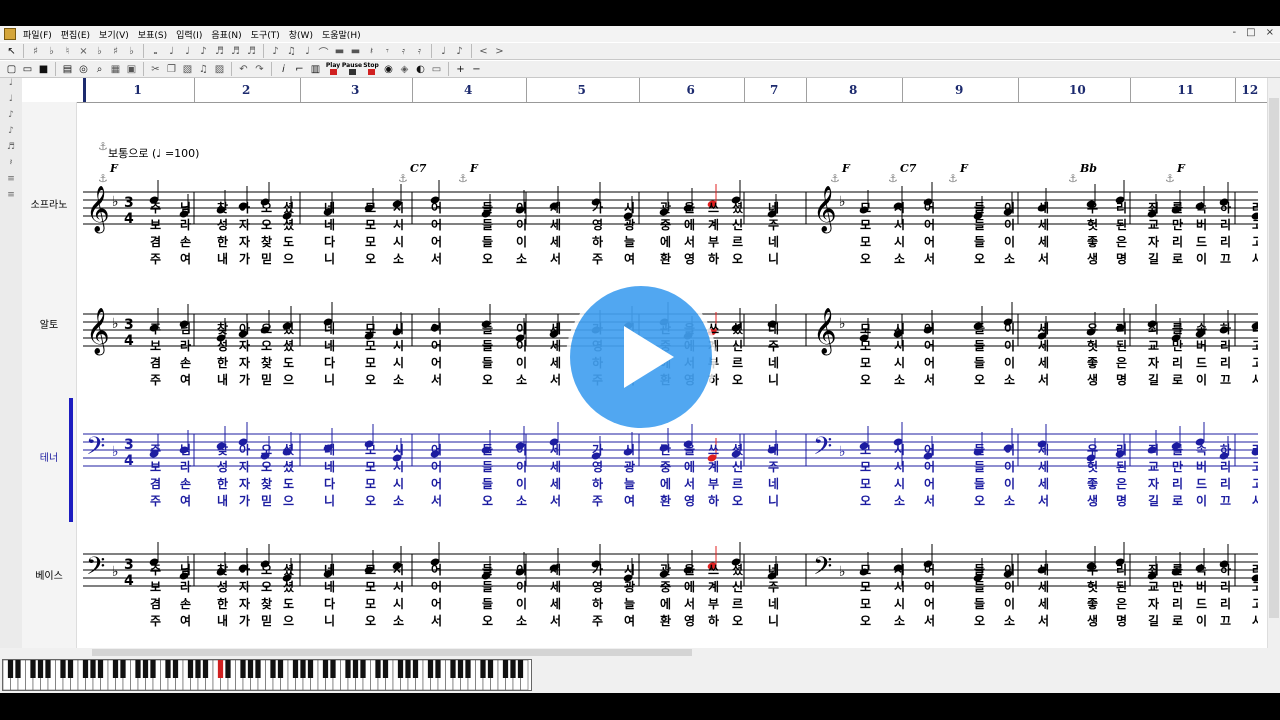 The width and height of the screenshot is (1280, 720). Describe the element at coordinates (1177, 450) in the screenshot. I see `lyric-syllable: 를` at that location.